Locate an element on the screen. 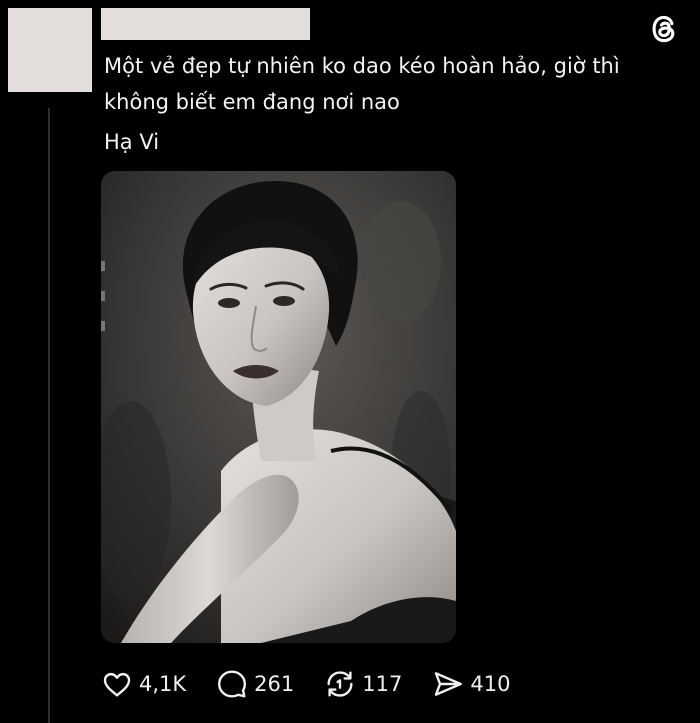  share-button: 410 is located at coordinates (471, 684).